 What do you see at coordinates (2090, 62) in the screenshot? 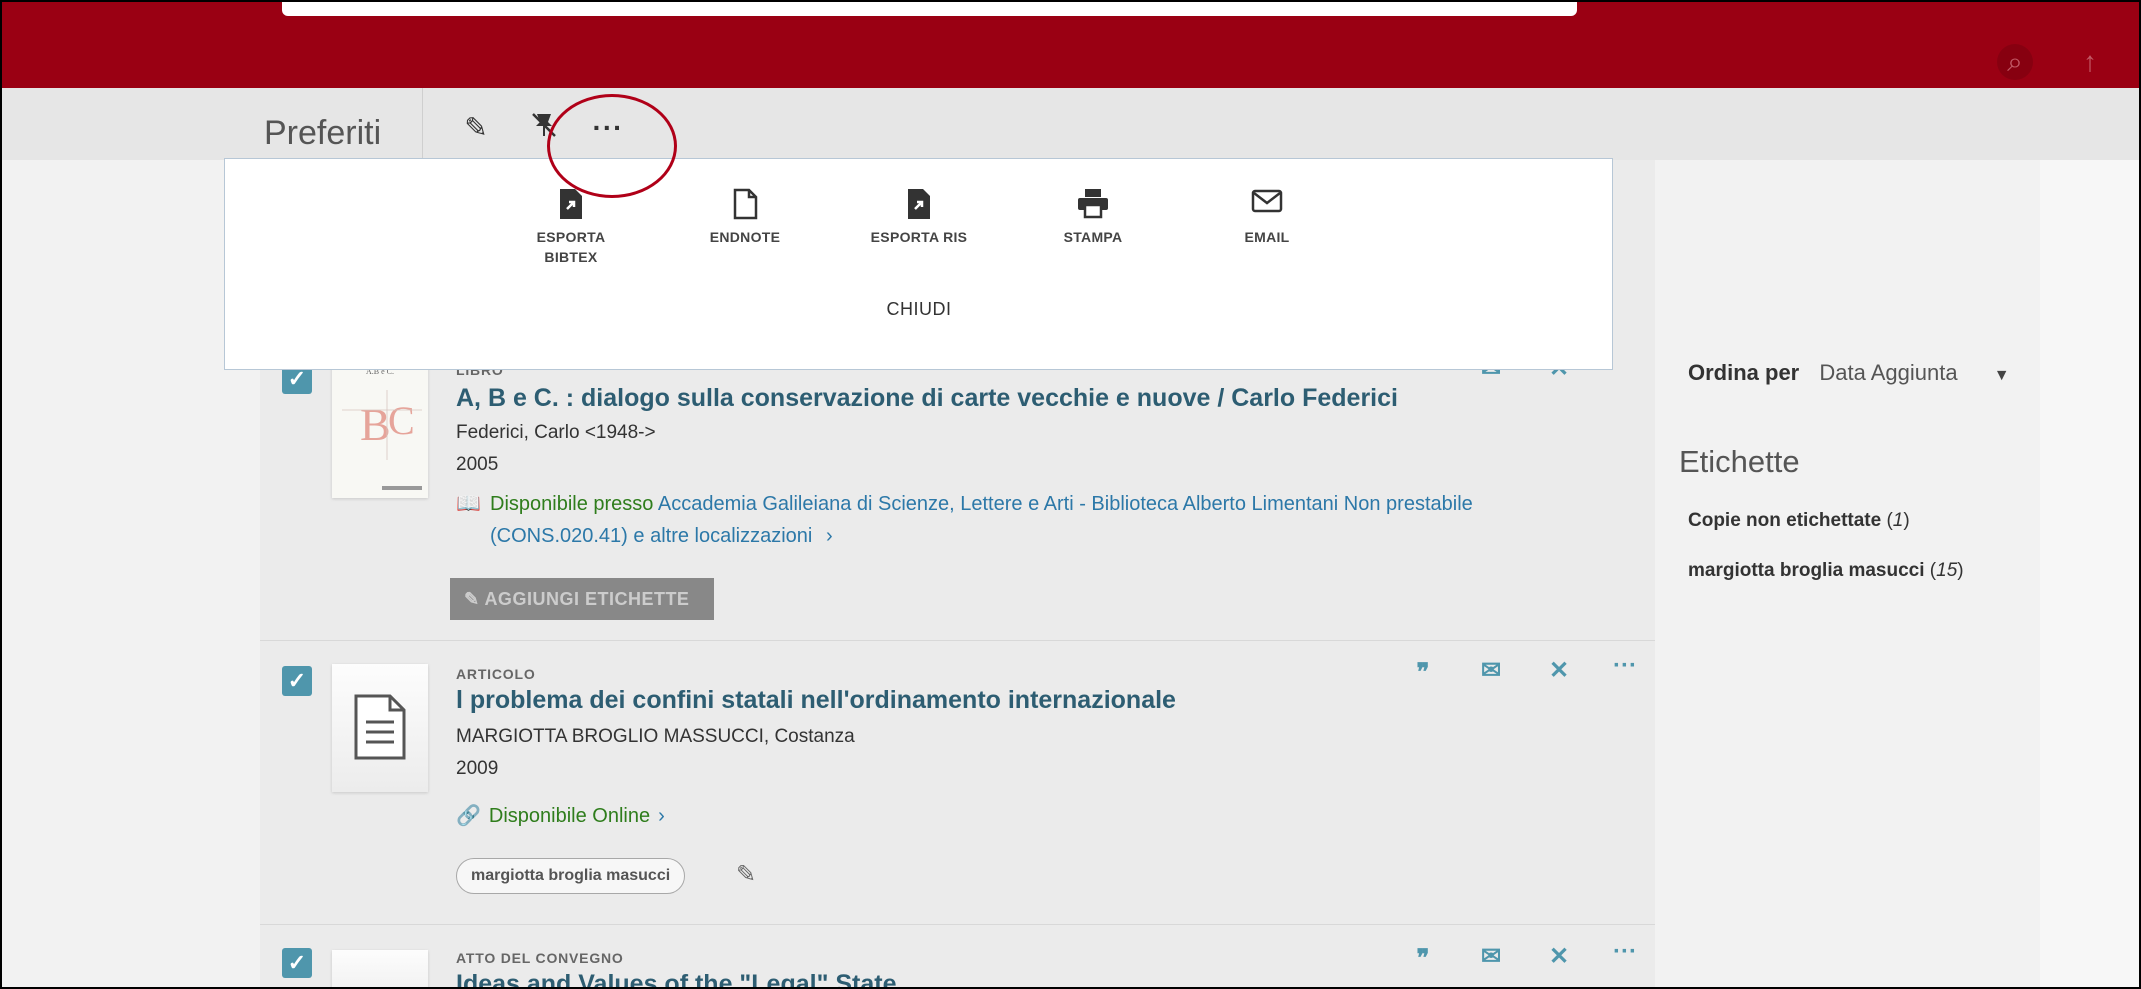
I see `arrow-up-icon: ↑` at bounding box center [2090, 62].